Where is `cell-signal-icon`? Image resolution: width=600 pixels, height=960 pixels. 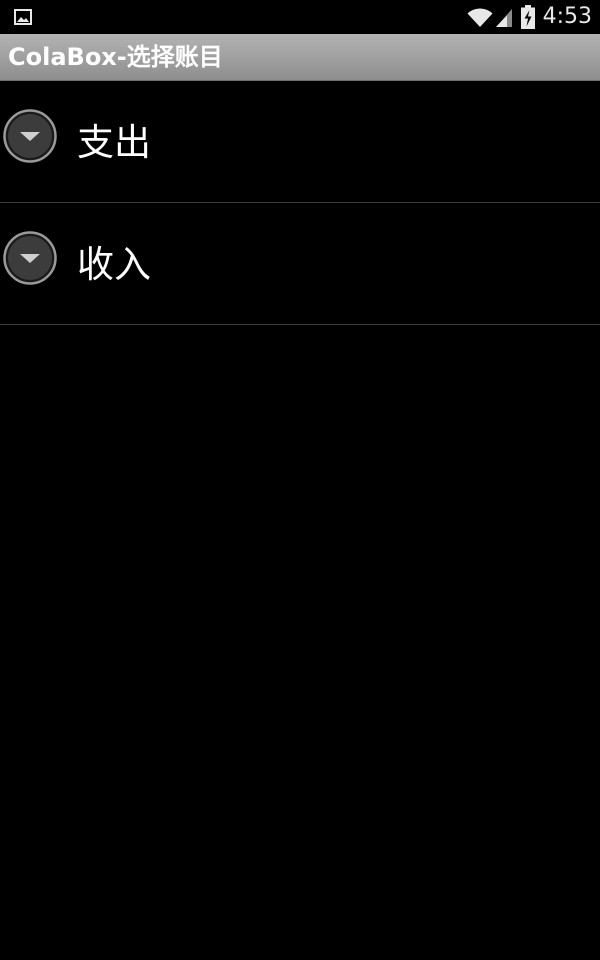 cell-signal-icon is located at coordinates (503, 18).